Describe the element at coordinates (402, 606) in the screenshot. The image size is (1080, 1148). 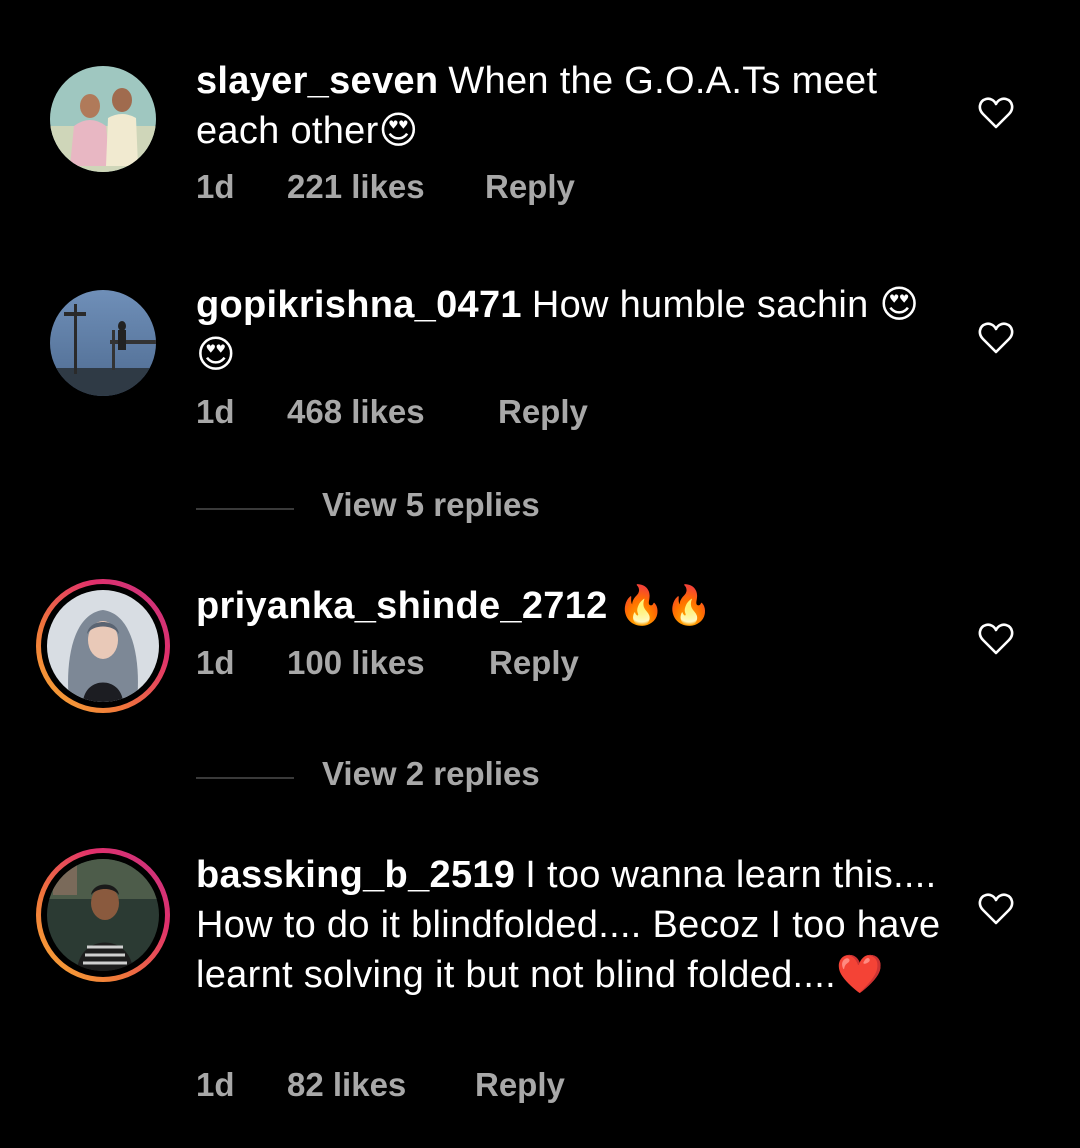
I see `comment-username: priyanka_shinde_2712` at that location.